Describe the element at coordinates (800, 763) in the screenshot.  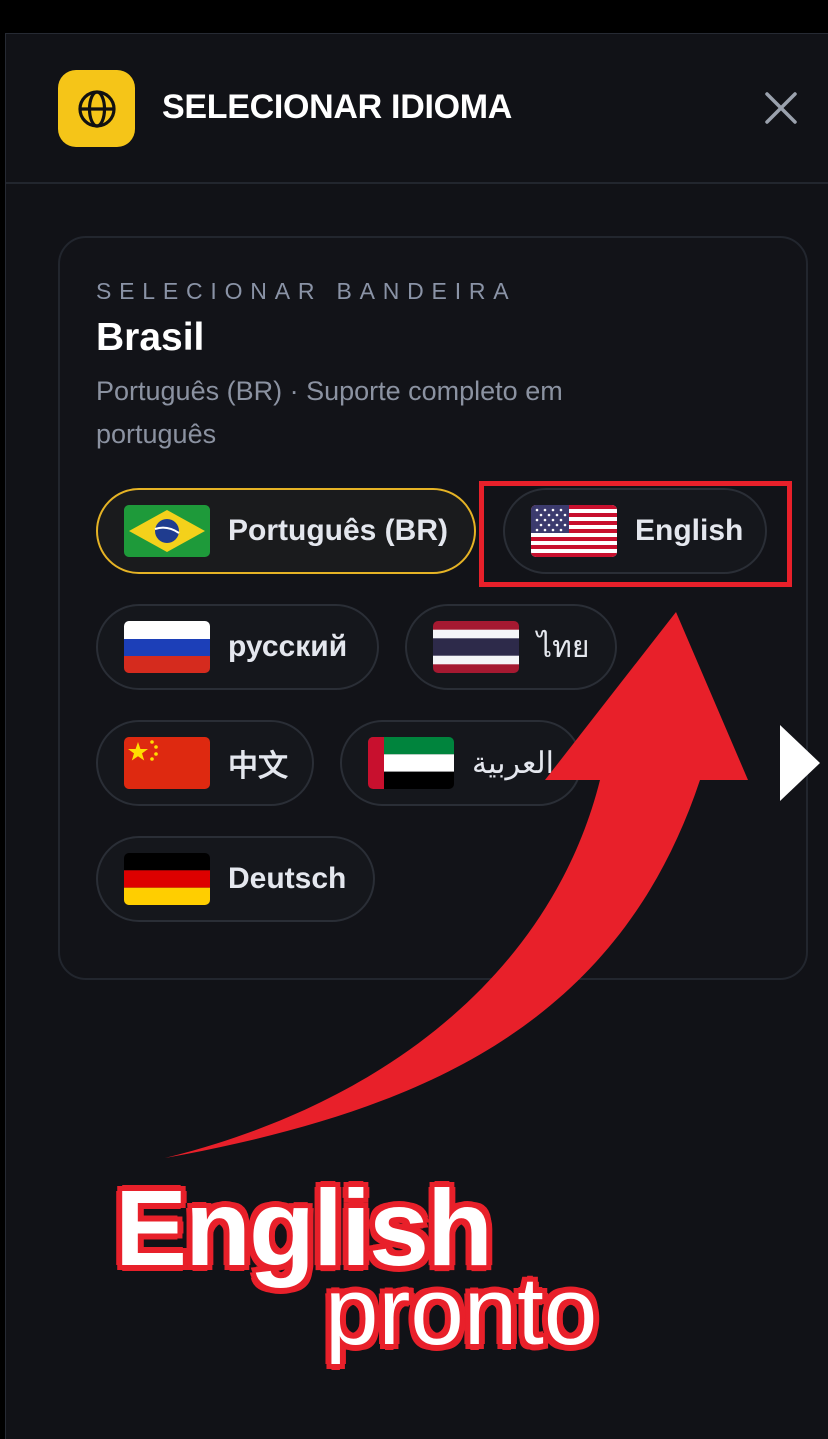
I see `next-arrow-icon` at that location.